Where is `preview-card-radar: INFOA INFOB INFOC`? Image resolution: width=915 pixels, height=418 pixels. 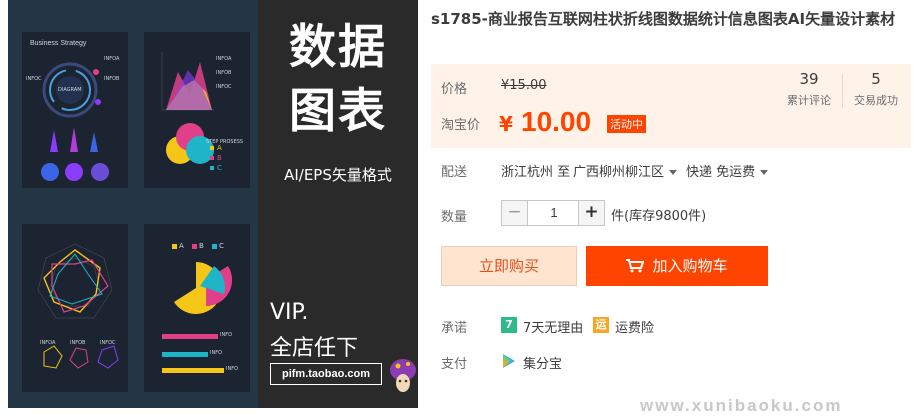 preview-card-radar: INFOA INFOB INFOC is located at coordinates (75, 308).